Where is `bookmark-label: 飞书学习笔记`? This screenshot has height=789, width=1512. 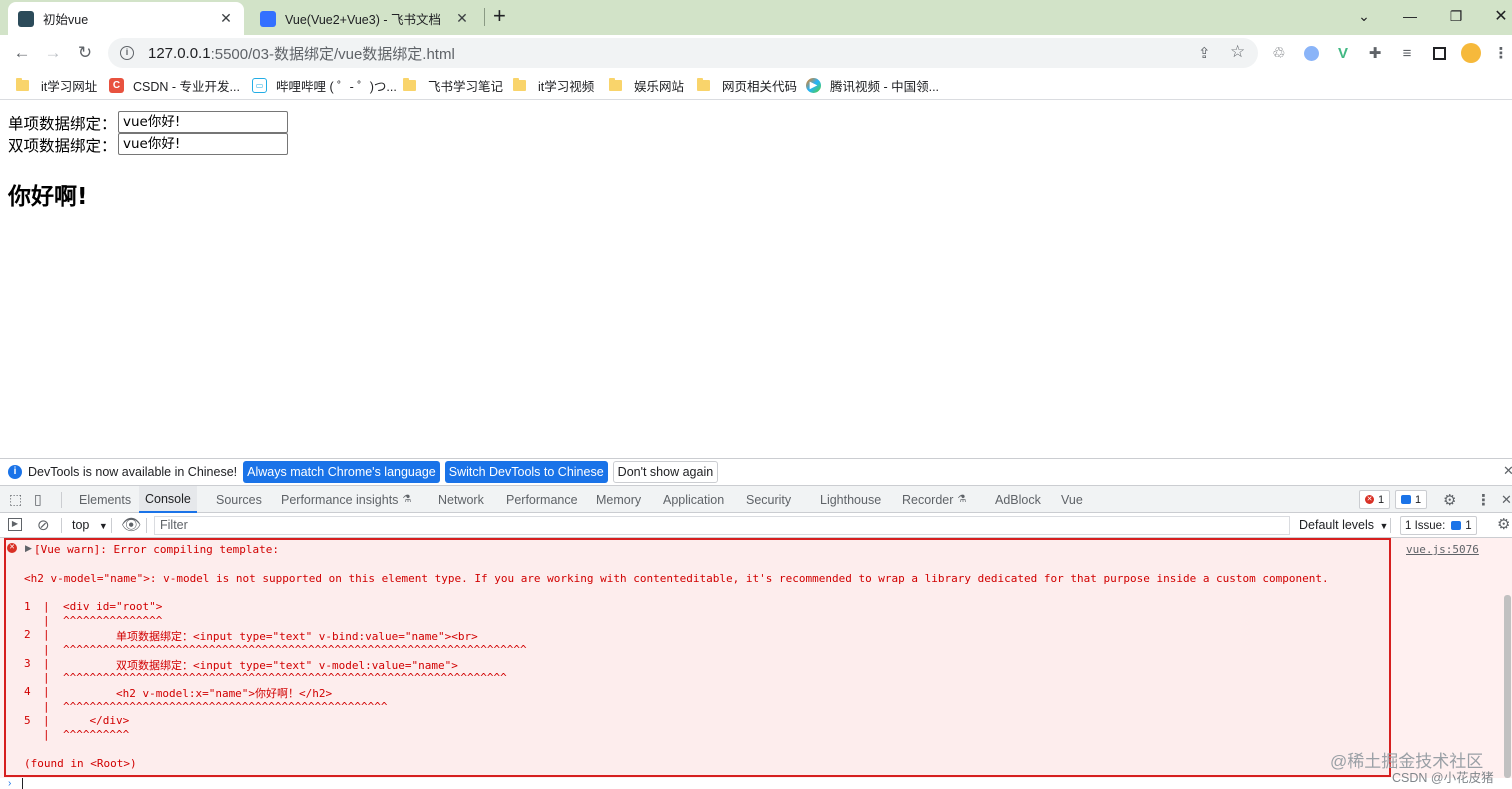
bookmark-label: 飞书学习笔记 is located at coordinates (466, 86).